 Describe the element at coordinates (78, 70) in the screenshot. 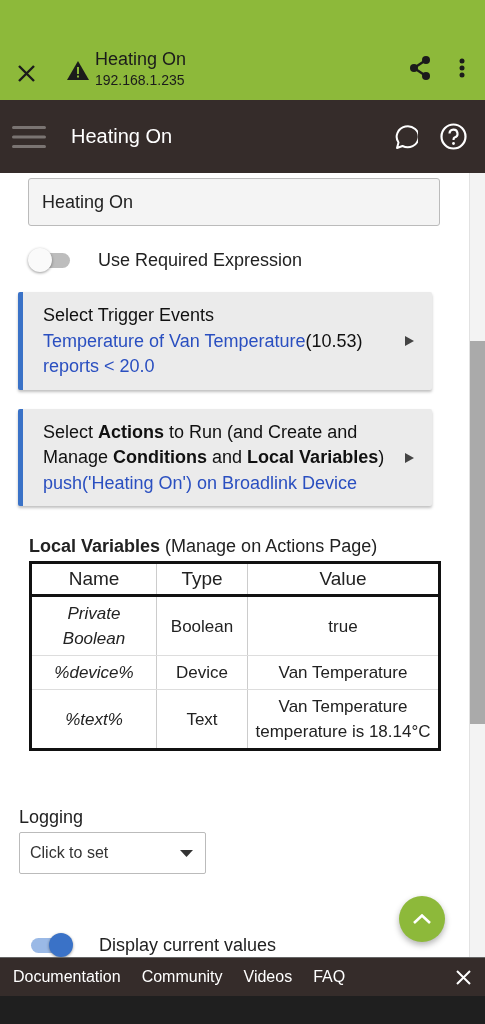

I see `warning-icon` at that location.